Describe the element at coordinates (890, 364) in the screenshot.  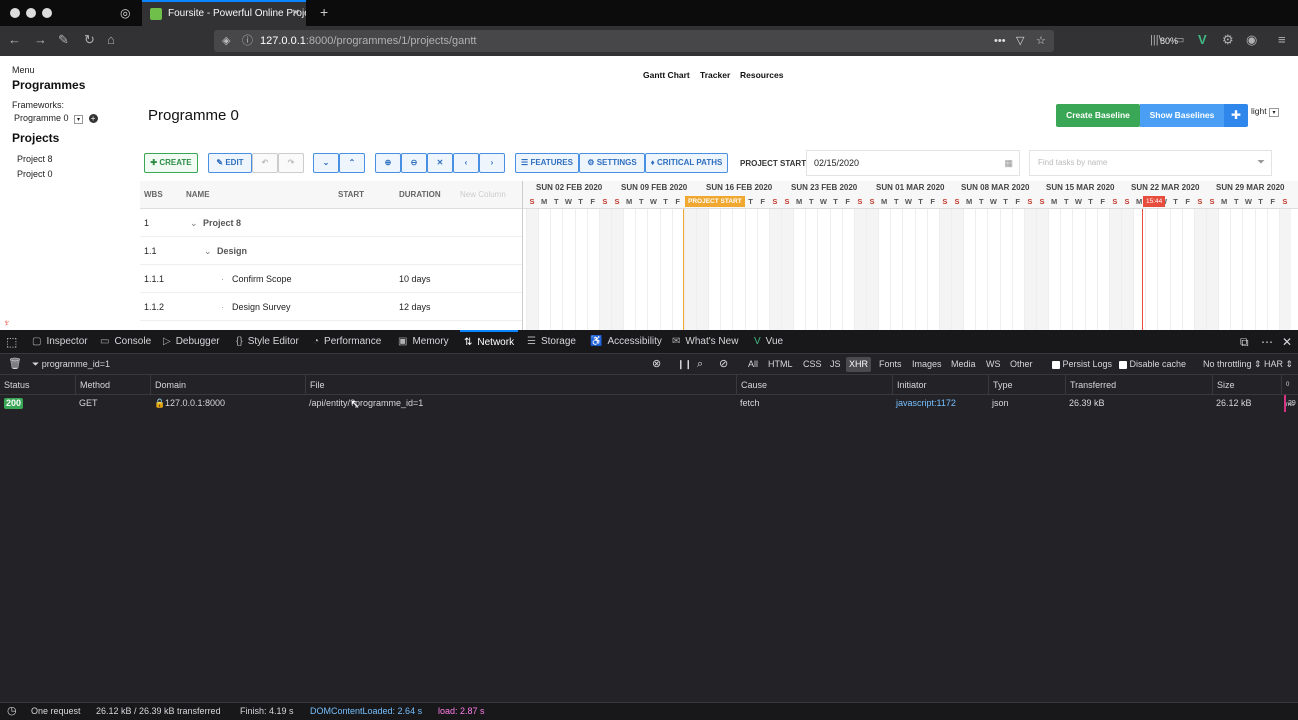
I see `filter-fonts: Fonts` at that location.